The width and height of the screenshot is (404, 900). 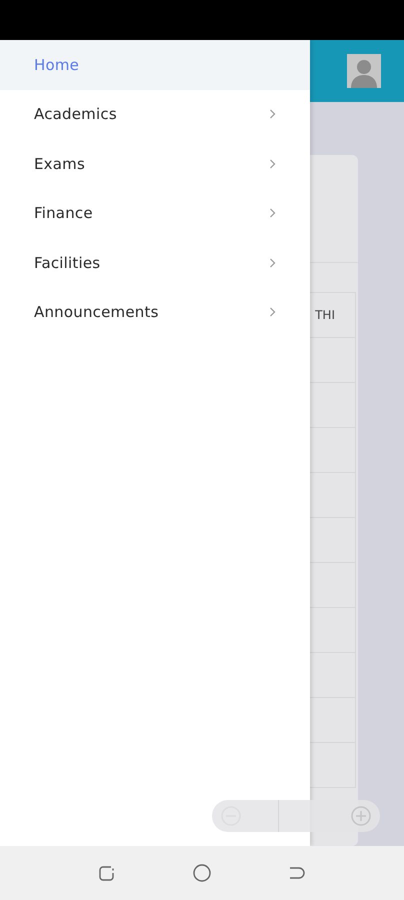 What do you see at coordinates (155, 312) in the screenshot?
I see `menu-item: Announcements` at bounding box center [155, 312].